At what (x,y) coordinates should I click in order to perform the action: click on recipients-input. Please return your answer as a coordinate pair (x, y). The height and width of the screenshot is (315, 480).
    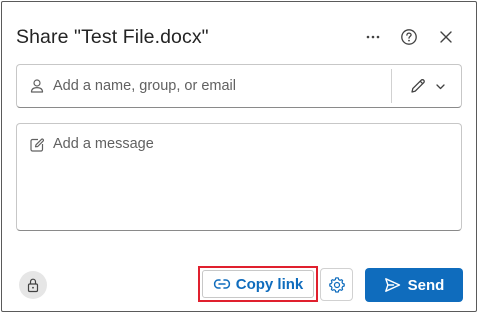
    Looking at the image, I should click on (218, 86).